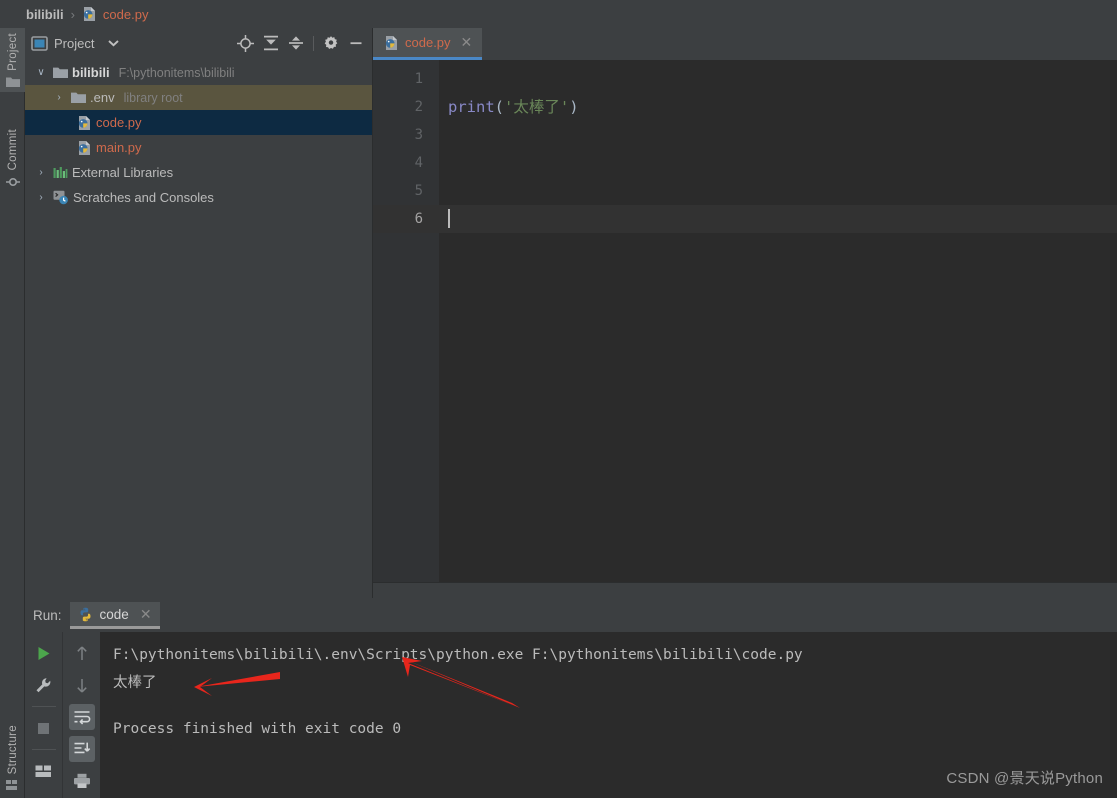  I want to click on tree-row: › Scratches and Consoles, so click(198, 197).